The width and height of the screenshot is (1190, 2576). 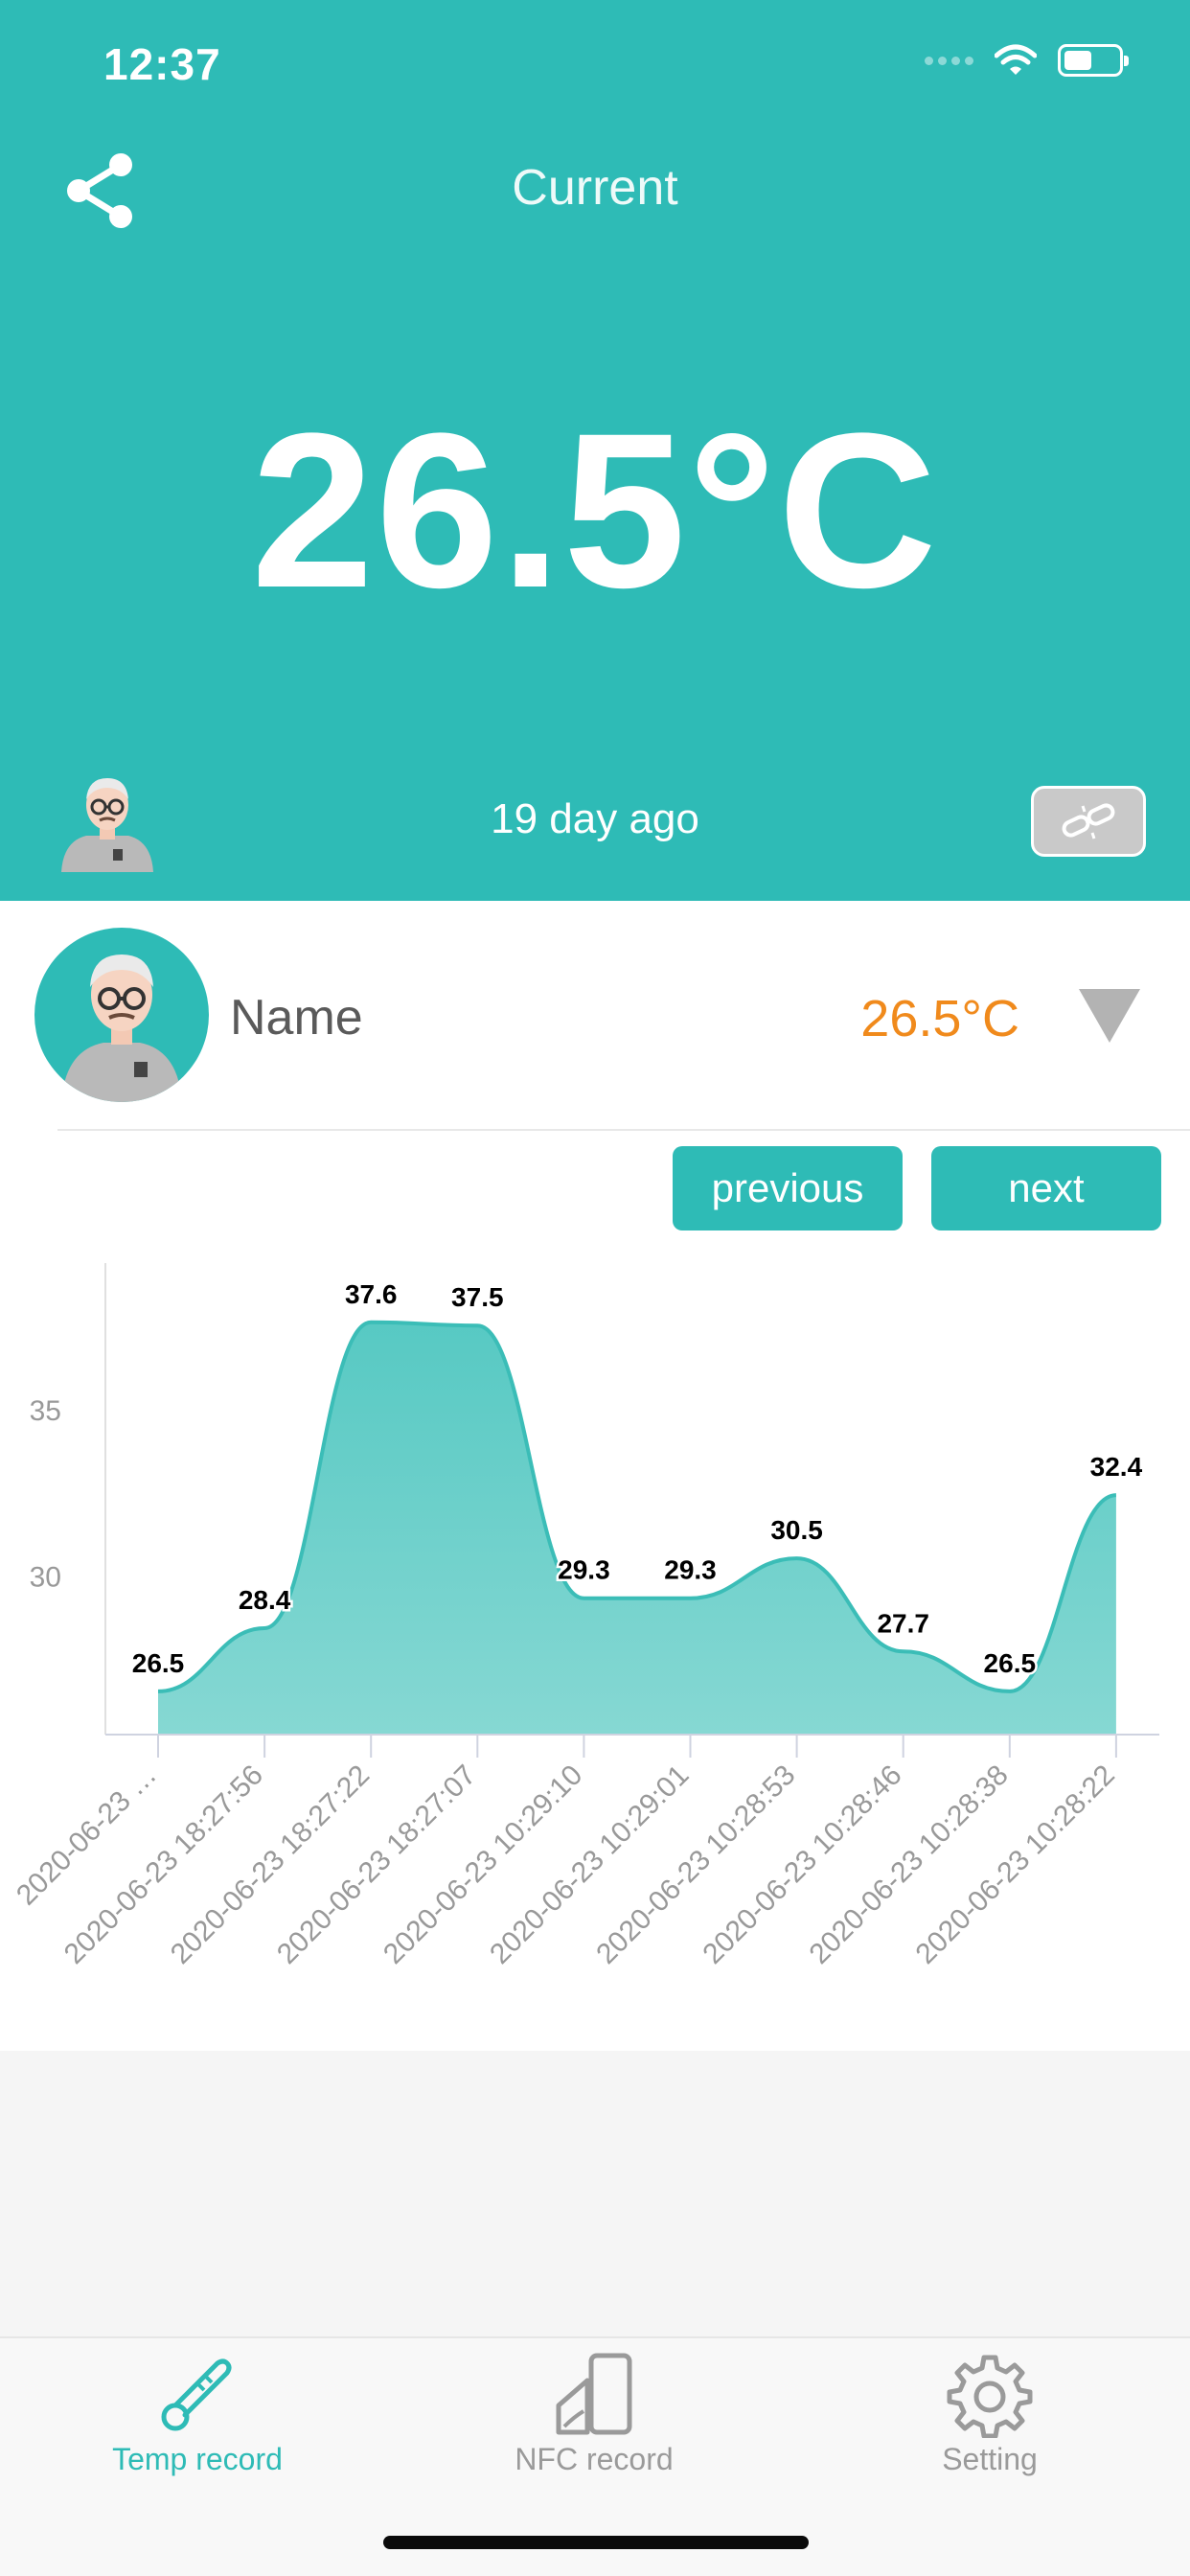 What do you see at coordinates (478, 1297) in the screenshot?
I see `data-label: 37.5` at bounding box center [478, 1297].